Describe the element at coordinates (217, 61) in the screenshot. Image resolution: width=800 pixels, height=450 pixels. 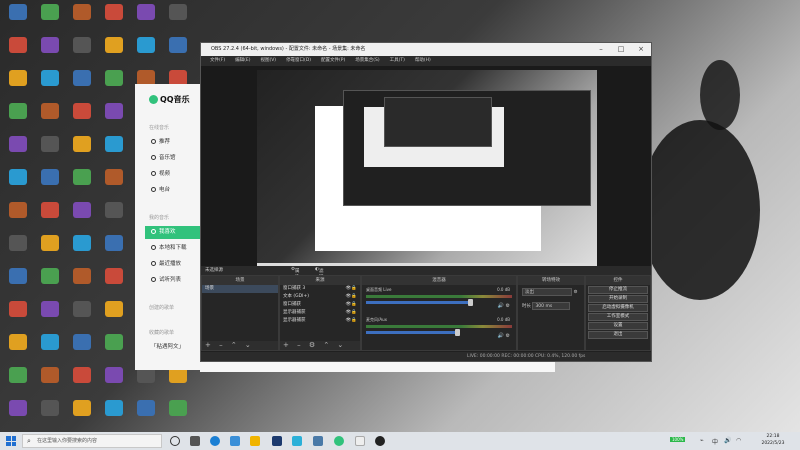
I see `obs-menu-item: 文件(F)` at that location.